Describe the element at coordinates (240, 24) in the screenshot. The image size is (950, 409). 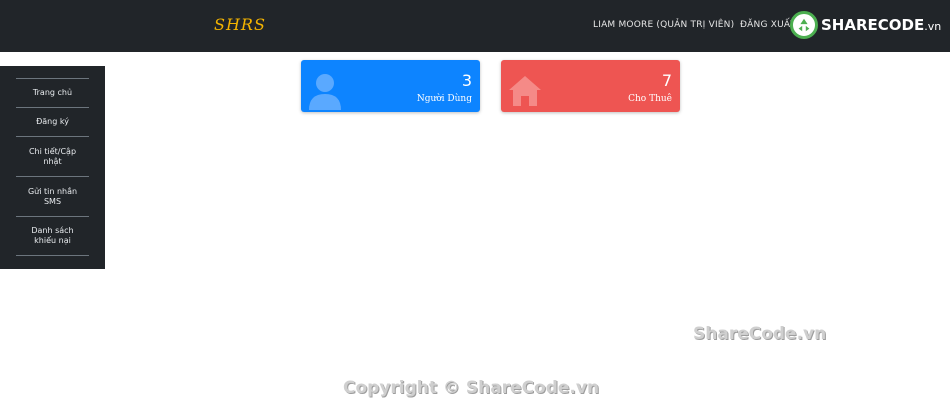
I see `brand-logo: SHRS` at that location.